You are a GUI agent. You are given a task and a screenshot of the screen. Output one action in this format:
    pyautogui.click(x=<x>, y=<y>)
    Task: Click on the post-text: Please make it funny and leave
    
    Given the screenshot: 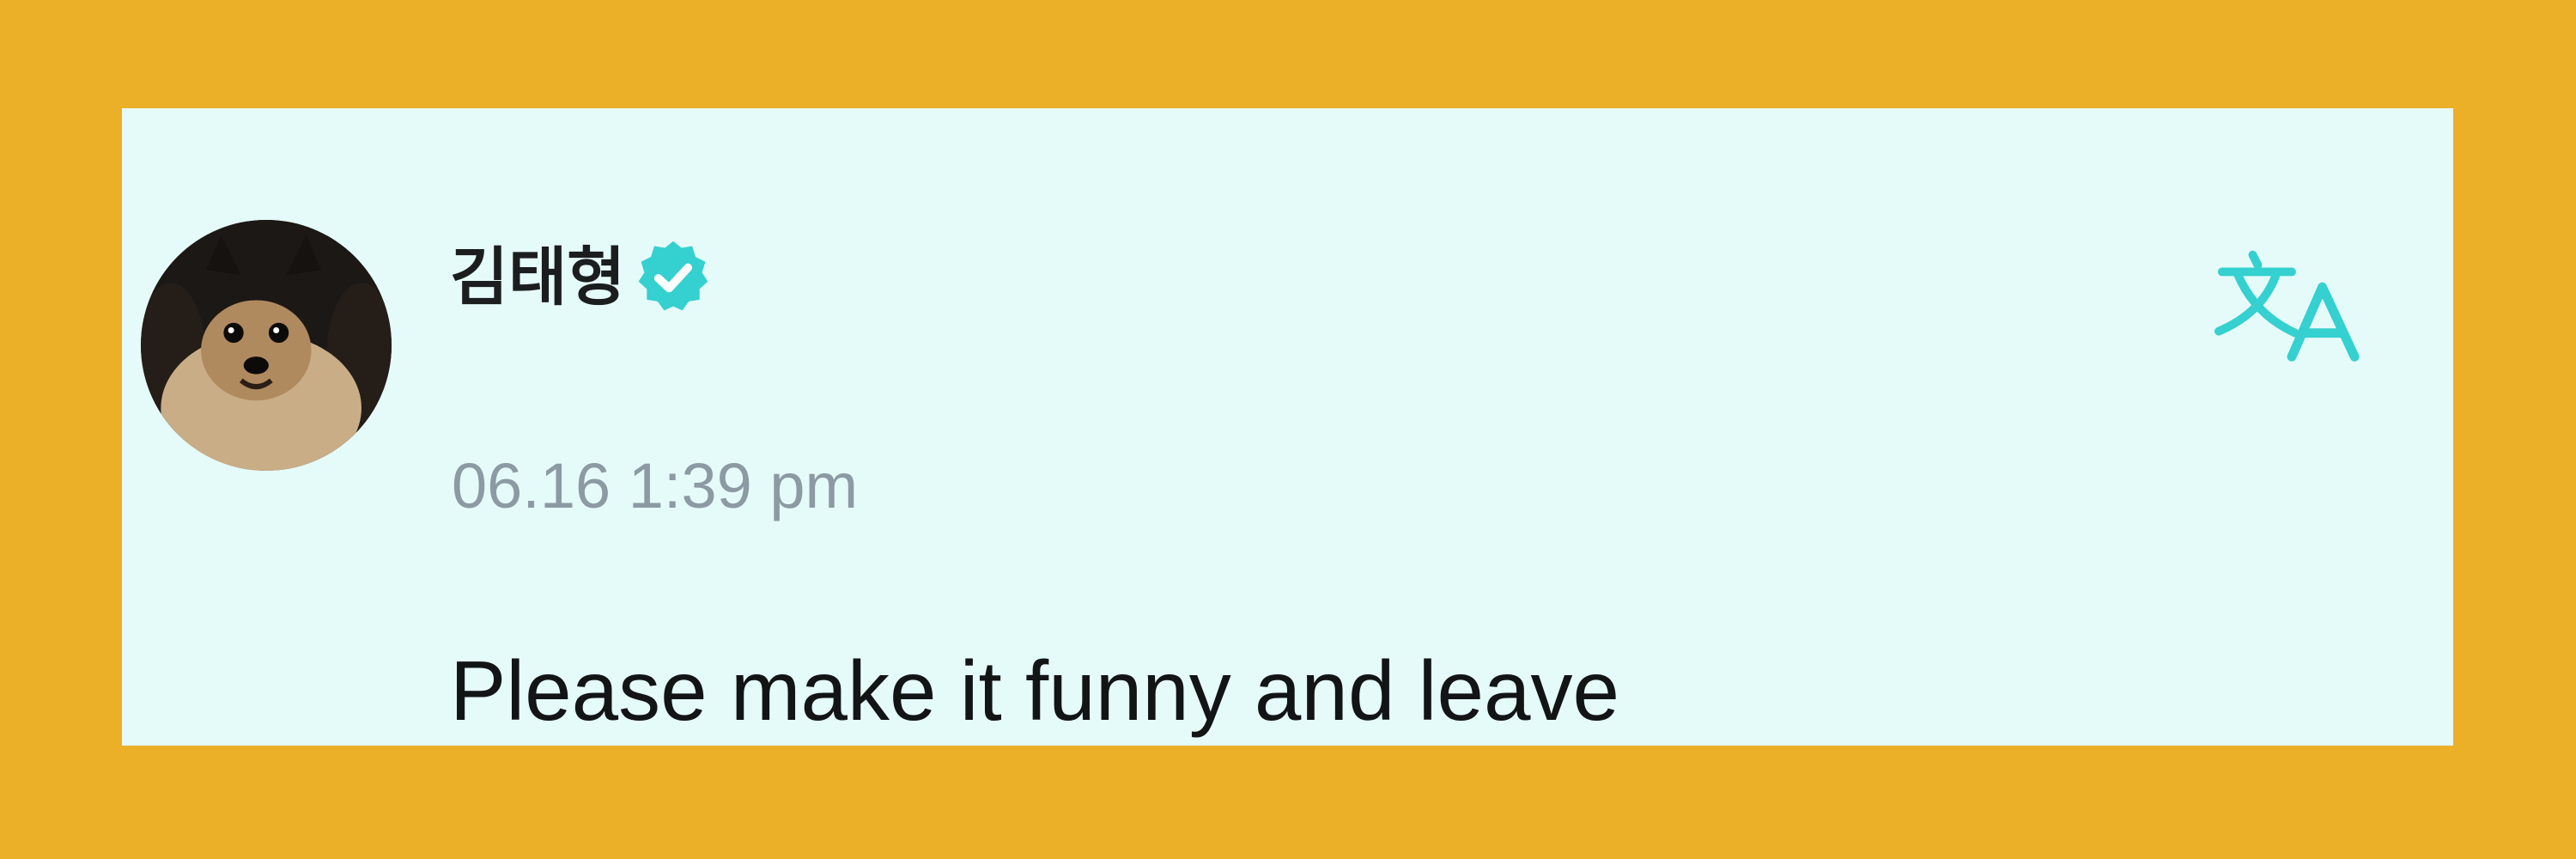 What is the action you would take?
    pyautogui.click(x=1034, y=690)
    